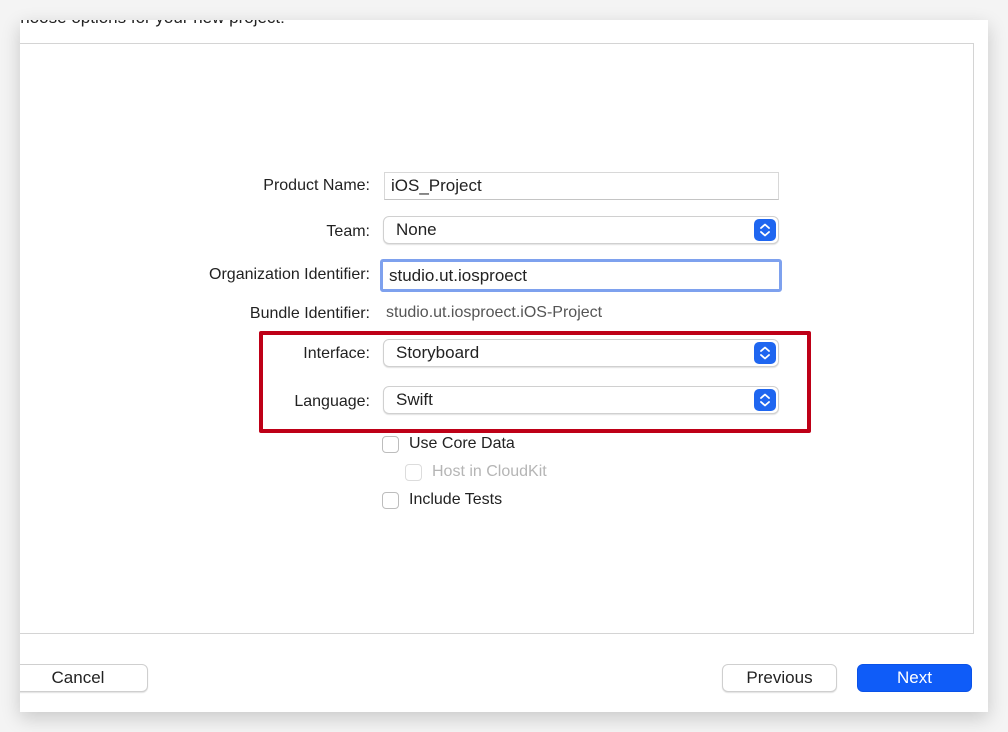 This screenshot has width=1008, height=732. Describe the element at coordinates (489, 471) in the screenshot. I see `host-in-cloudkit-label: Host in CloudKit` at that location.